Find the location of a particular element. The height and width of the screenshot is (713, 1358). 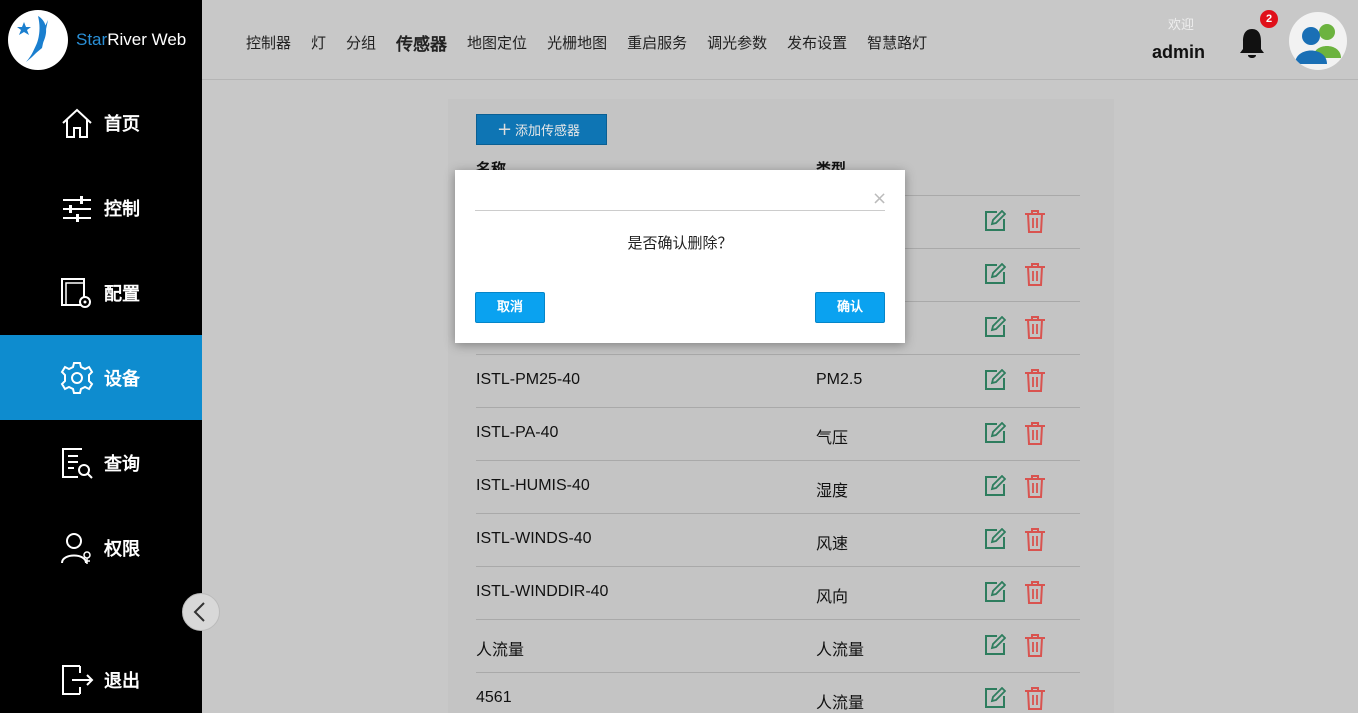

users-icon is located at coordinates (1318, 44).